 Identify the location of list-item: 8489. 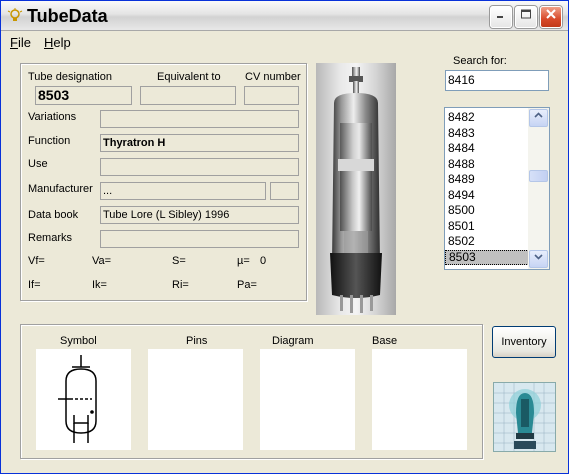
(487, 180).